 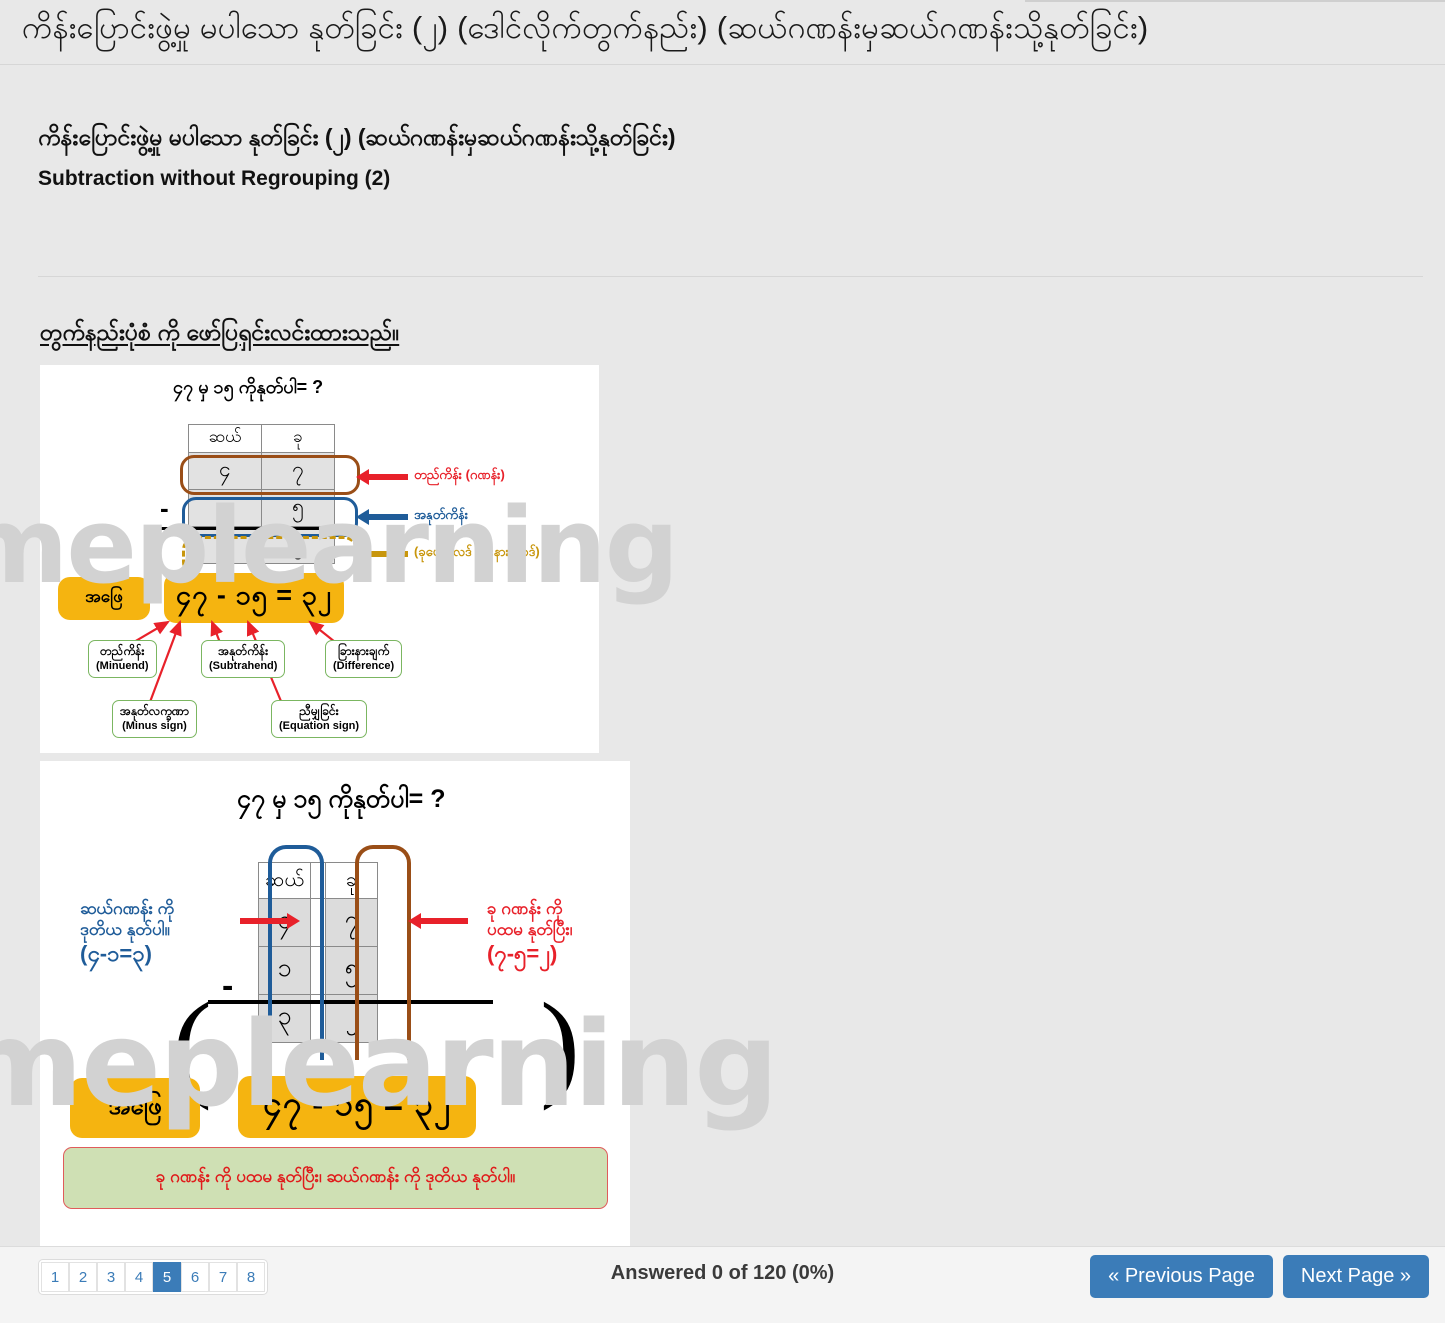 What do you see at coordinates (298, 438) in the screenshot?
I see `figure1-header-ones: ခု` at bounding box center [298, 438].